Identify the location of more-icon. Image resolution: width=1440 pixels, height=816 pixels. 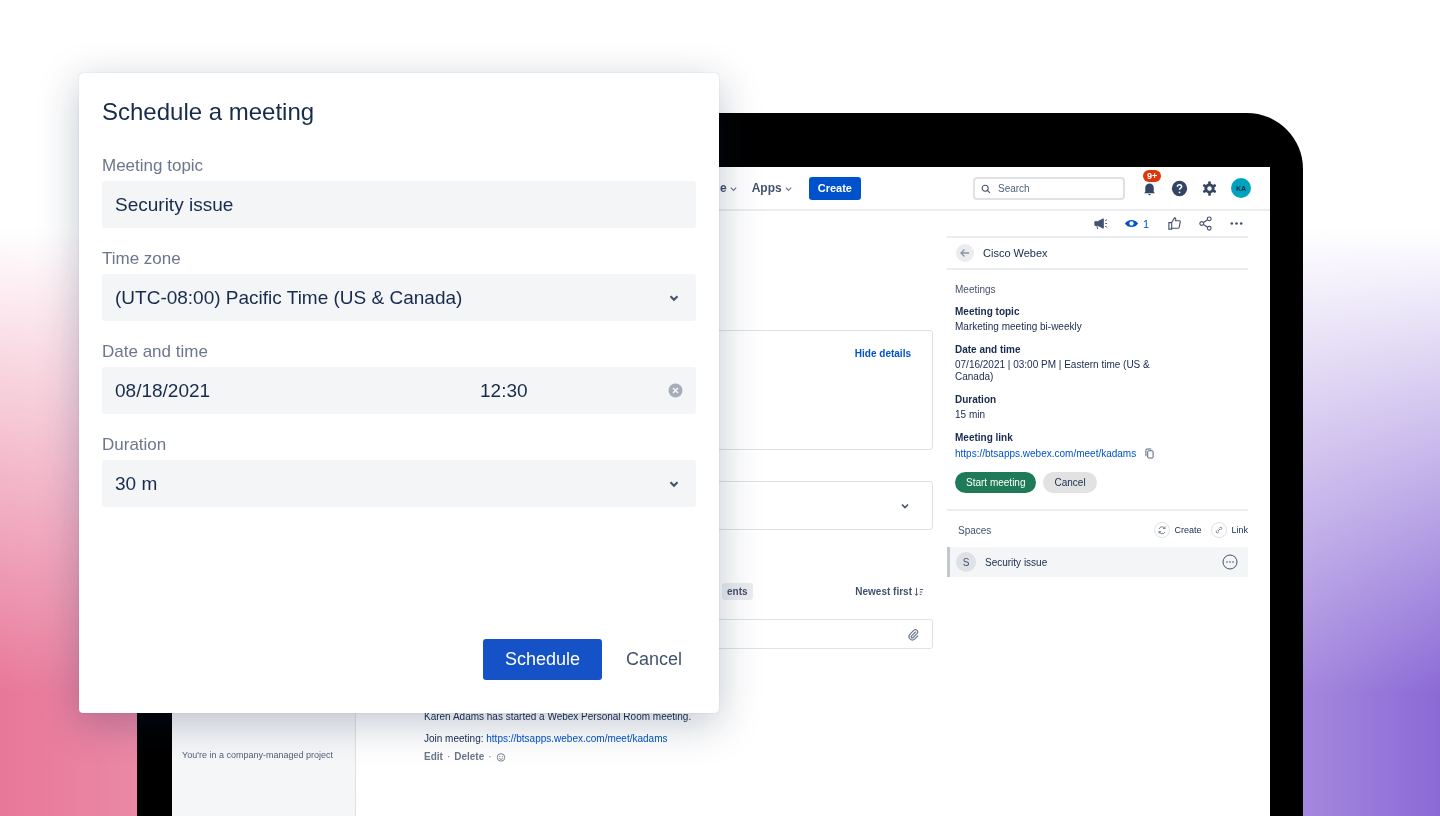
(1230, 562).